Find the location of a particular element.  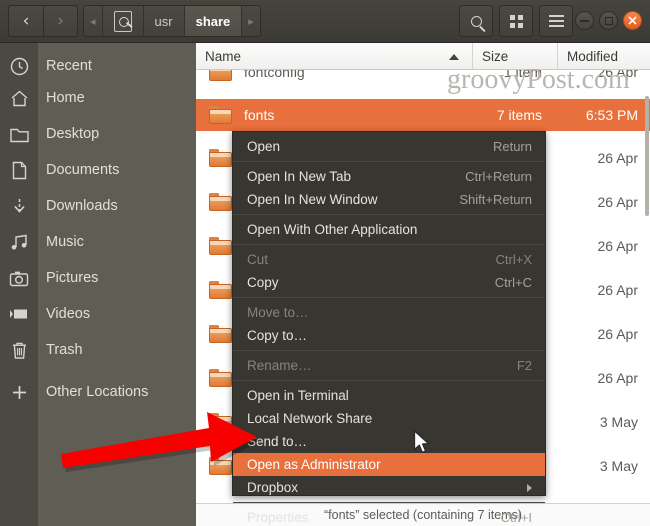

maximize-button is located at coordinates (608, 20).